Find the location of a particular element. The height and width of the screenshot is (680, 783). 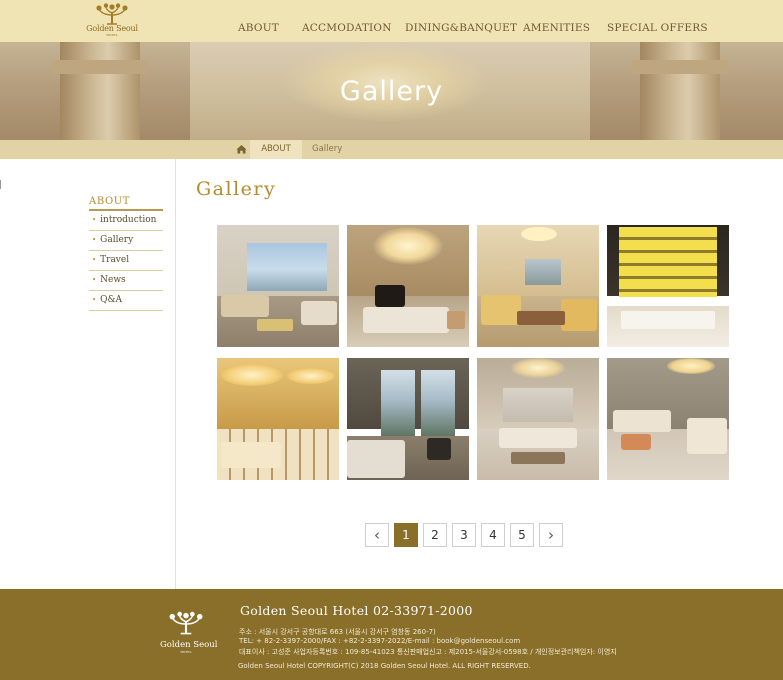

page-button-4: 4 is located at coordinates (493, 535).